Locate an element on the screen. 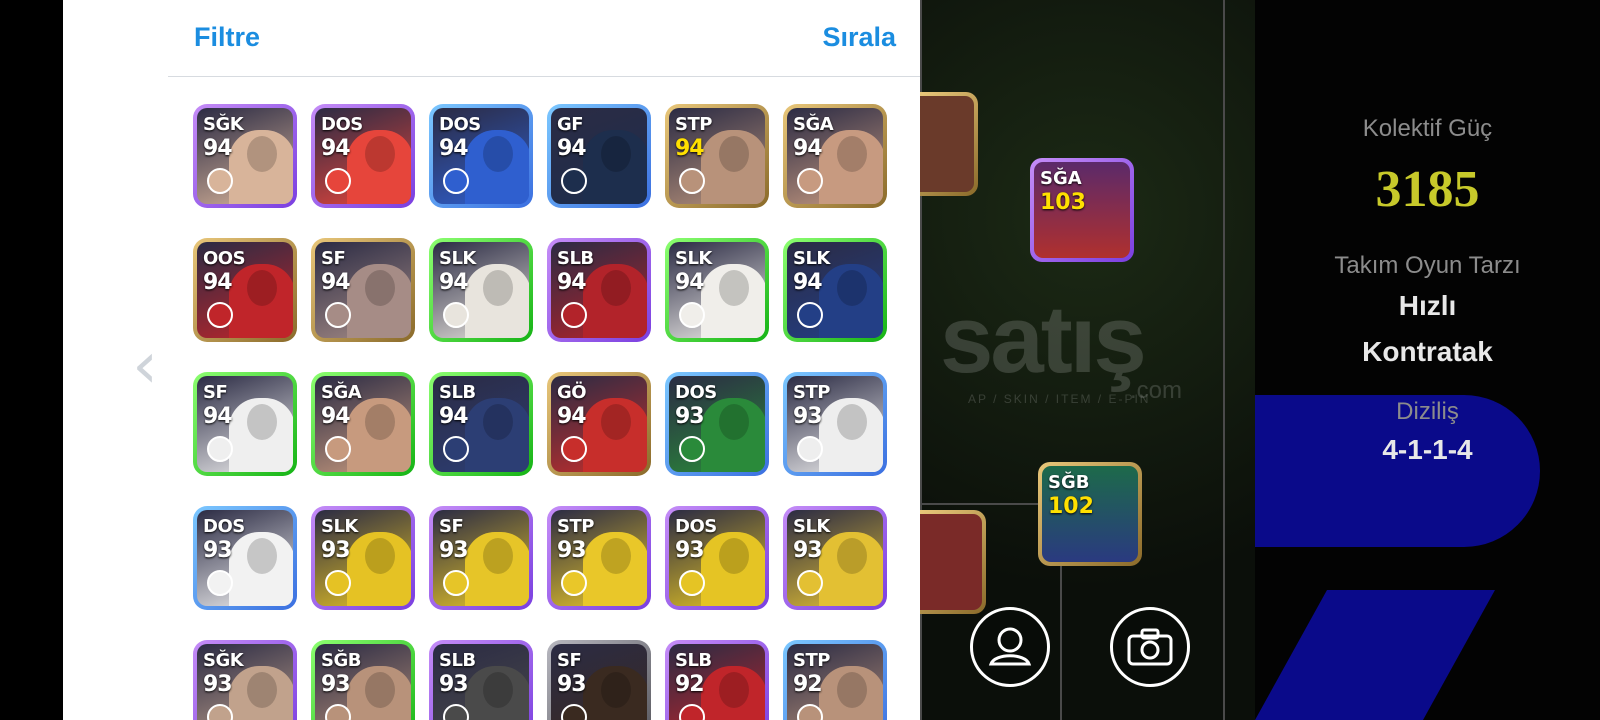 The image size is (1600, 720). filter-button: Filtre is located at coordinates (227, 37).